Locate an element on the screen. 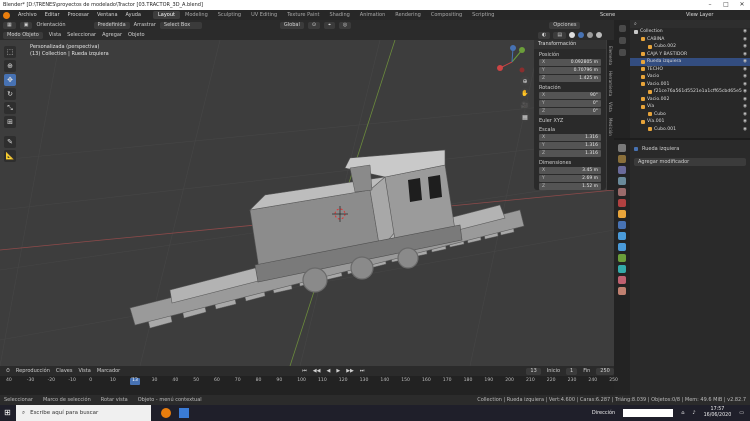  material-shading-icon is located at coordinates (590, 35).